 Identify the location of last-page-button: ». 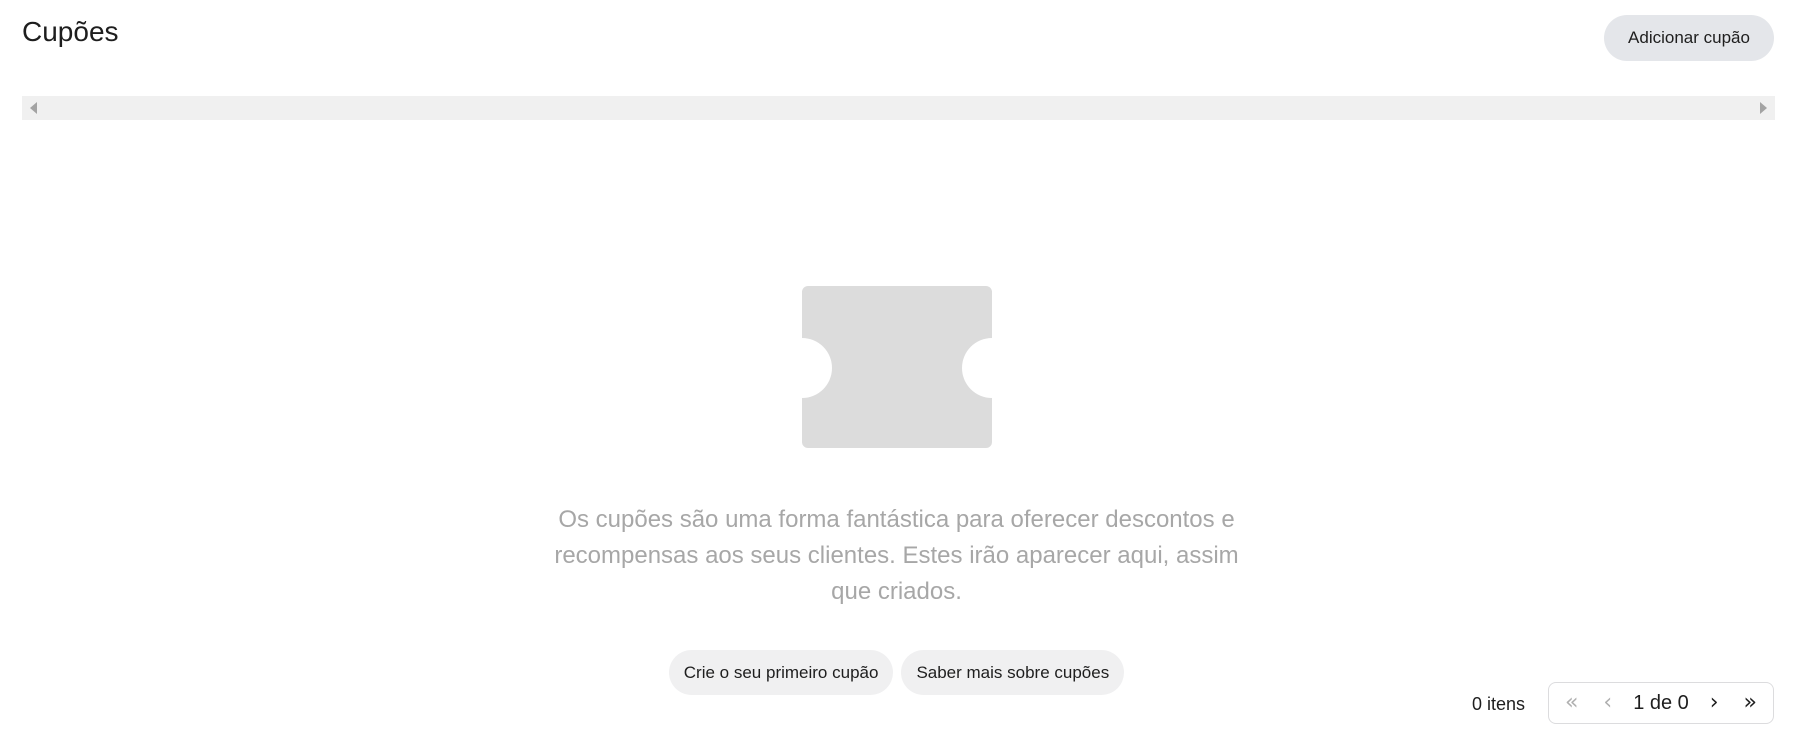
(1750, 703).